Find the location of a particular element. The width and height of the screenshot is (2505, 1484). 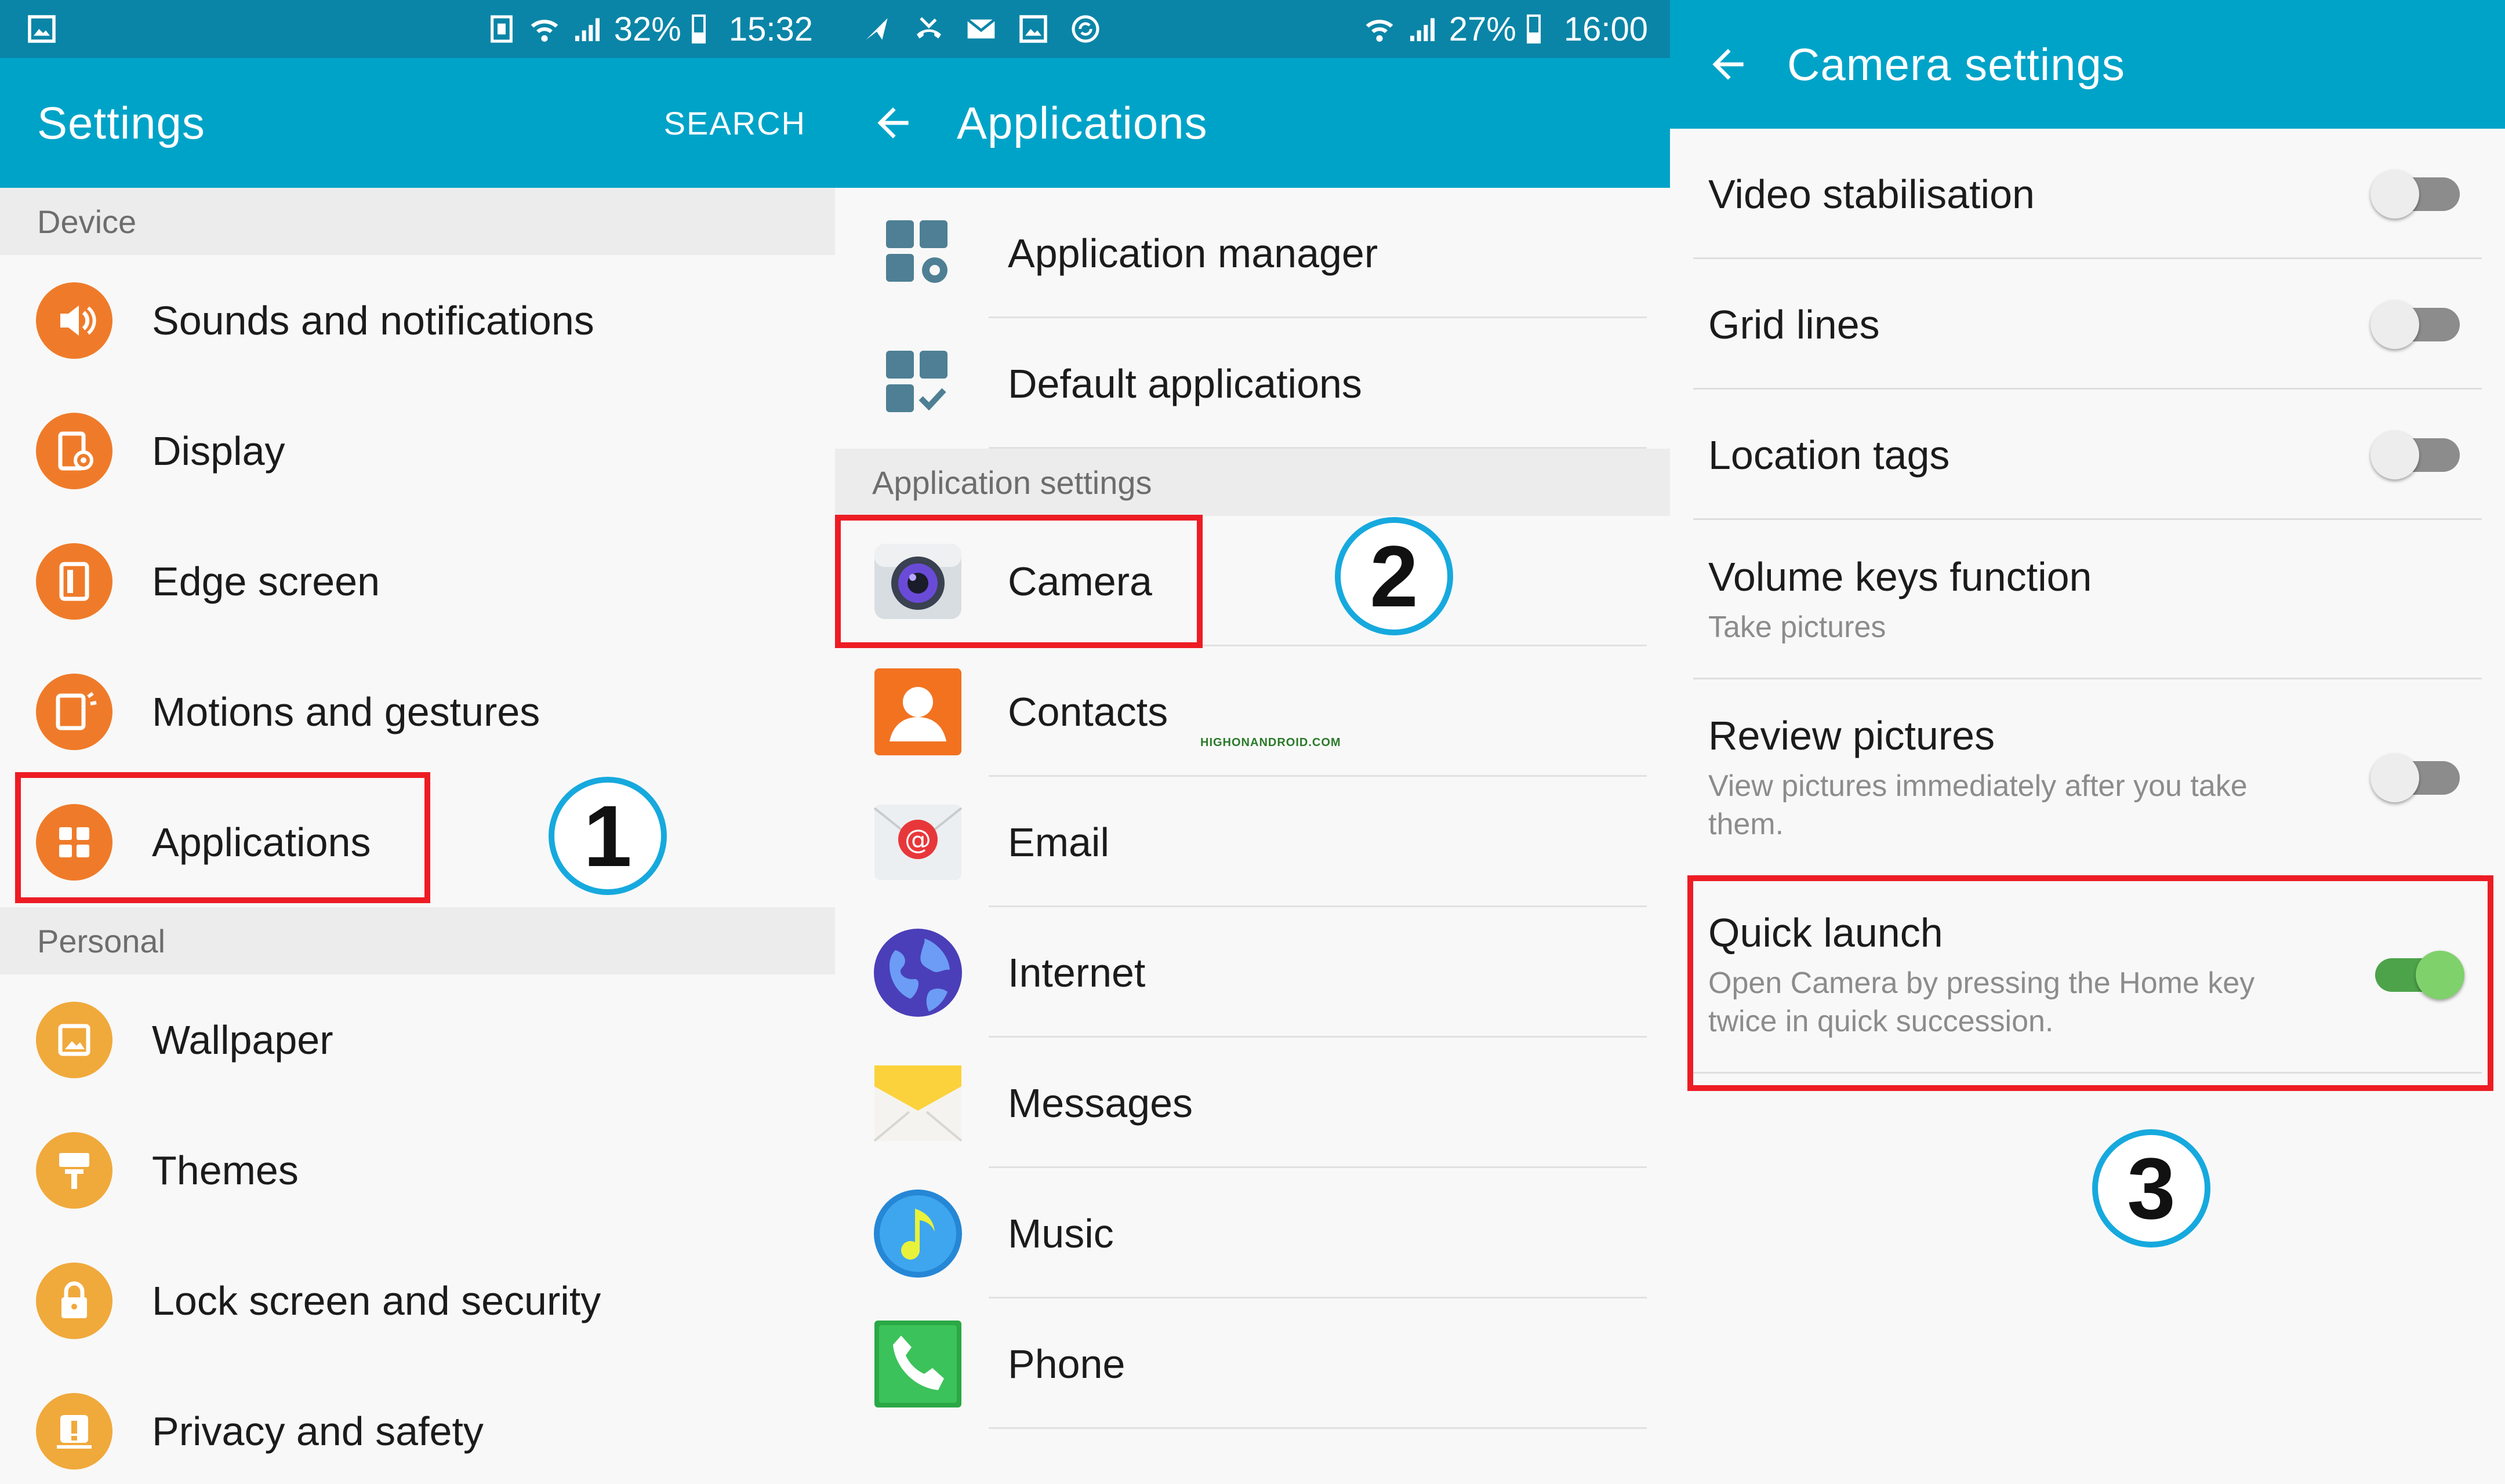

speaker-icon is located at coordinates (74, 320).